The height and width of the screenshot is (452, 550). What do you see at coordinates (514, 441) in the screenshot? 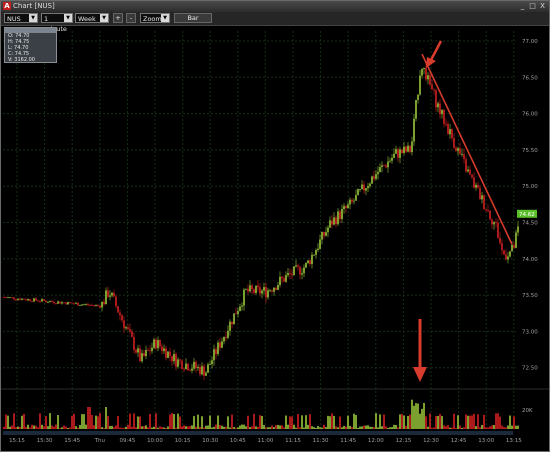
I see `time-tick-label: 13:15` at bounding box center [514, 441].